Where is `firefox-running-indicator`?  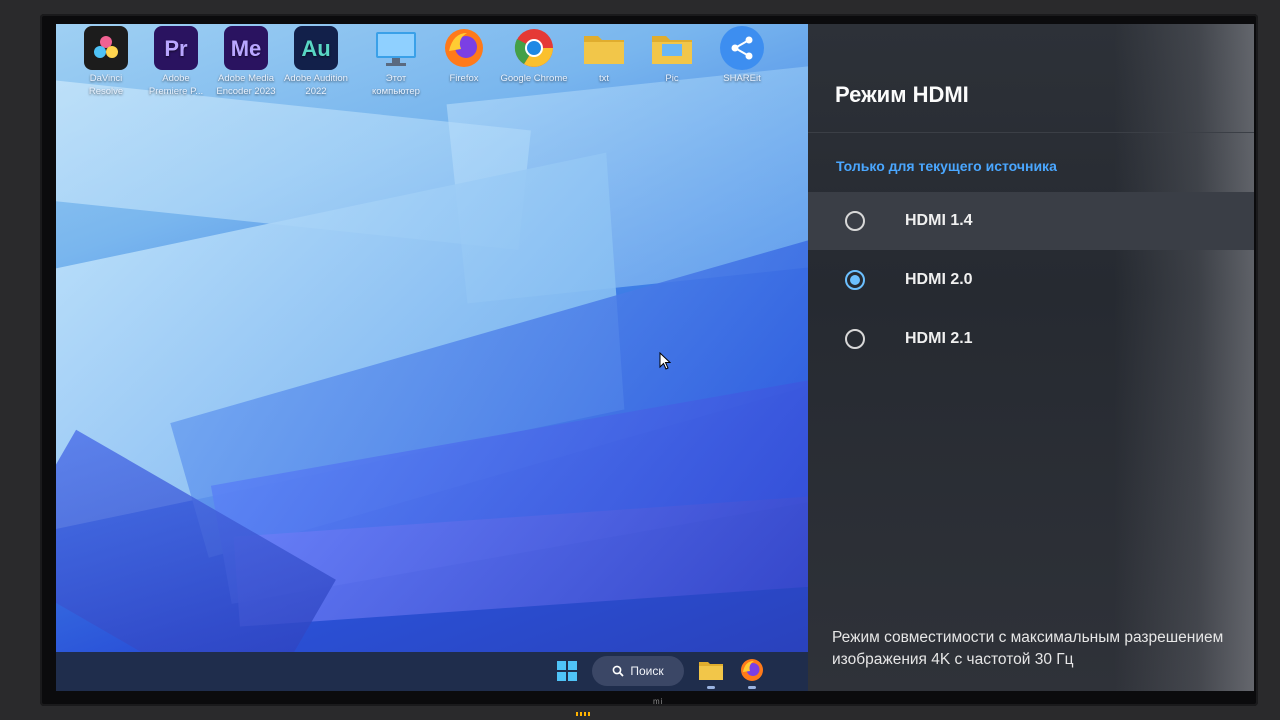 firefox-running-indicator is located at coordinates (752, 687).